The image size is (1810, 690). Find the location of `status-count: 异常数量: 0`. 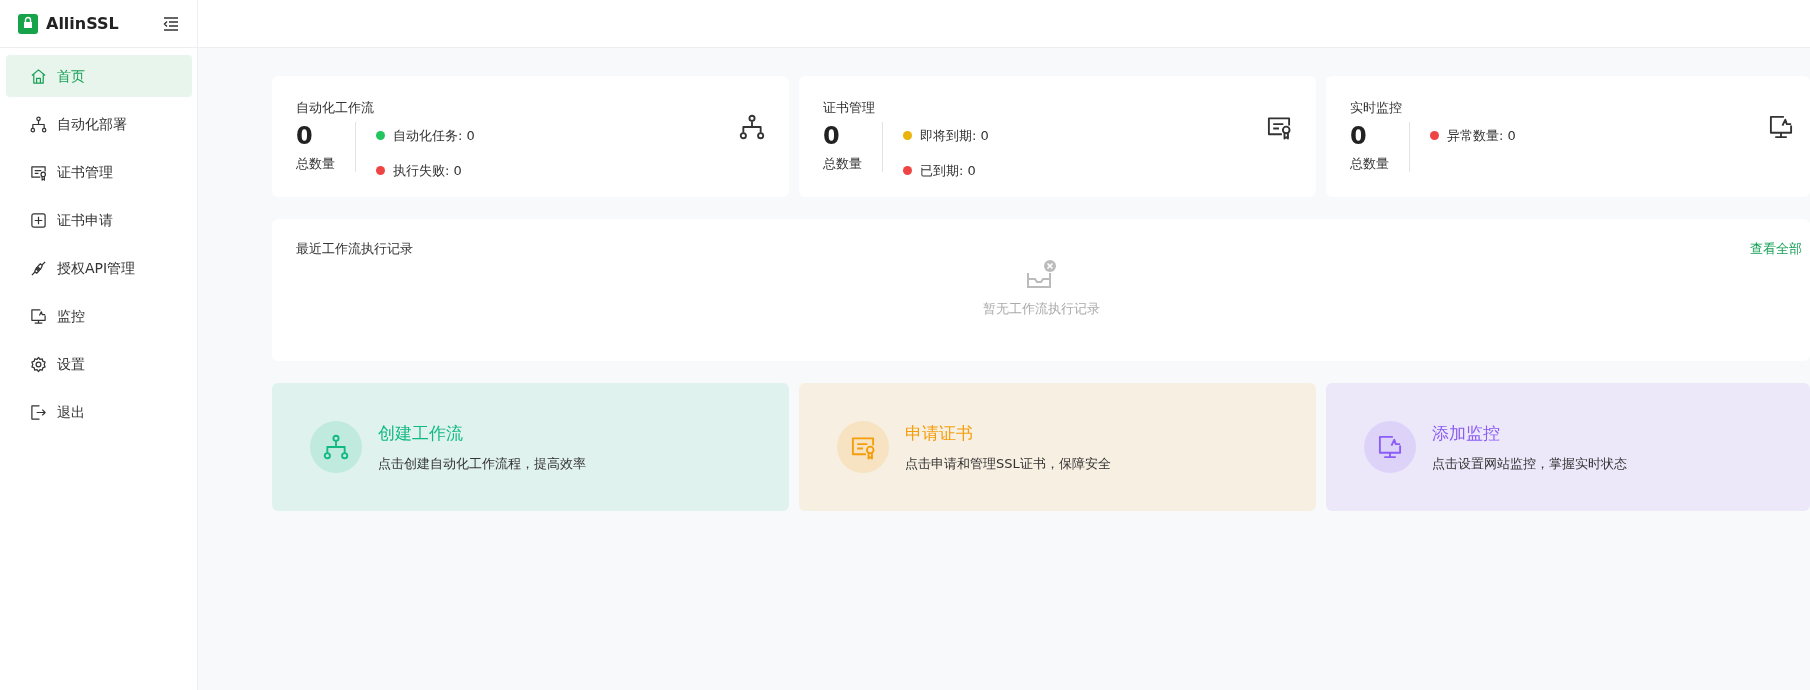

status-count: 异常数量: 0 is located at coordinates (1481, 135).